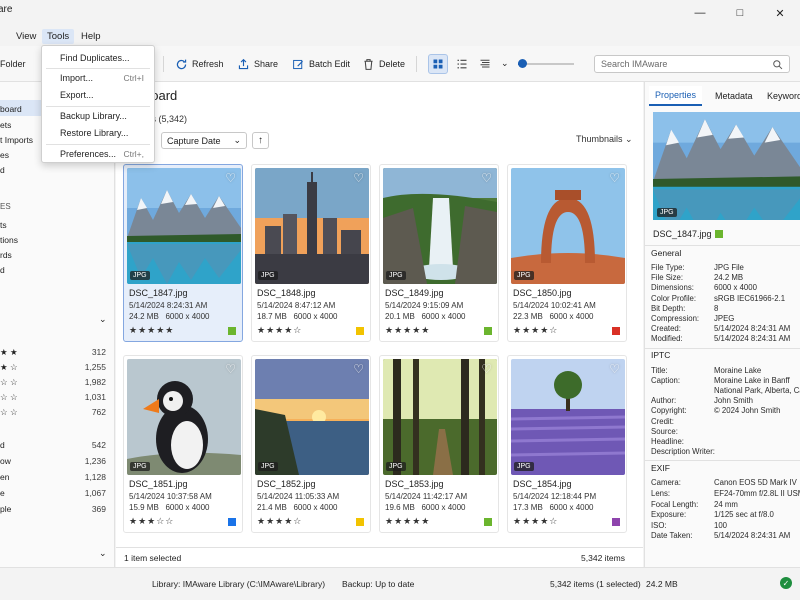  I want to click on view-mode-dropdown: Thumbnails ⌄, so click(604, 139).